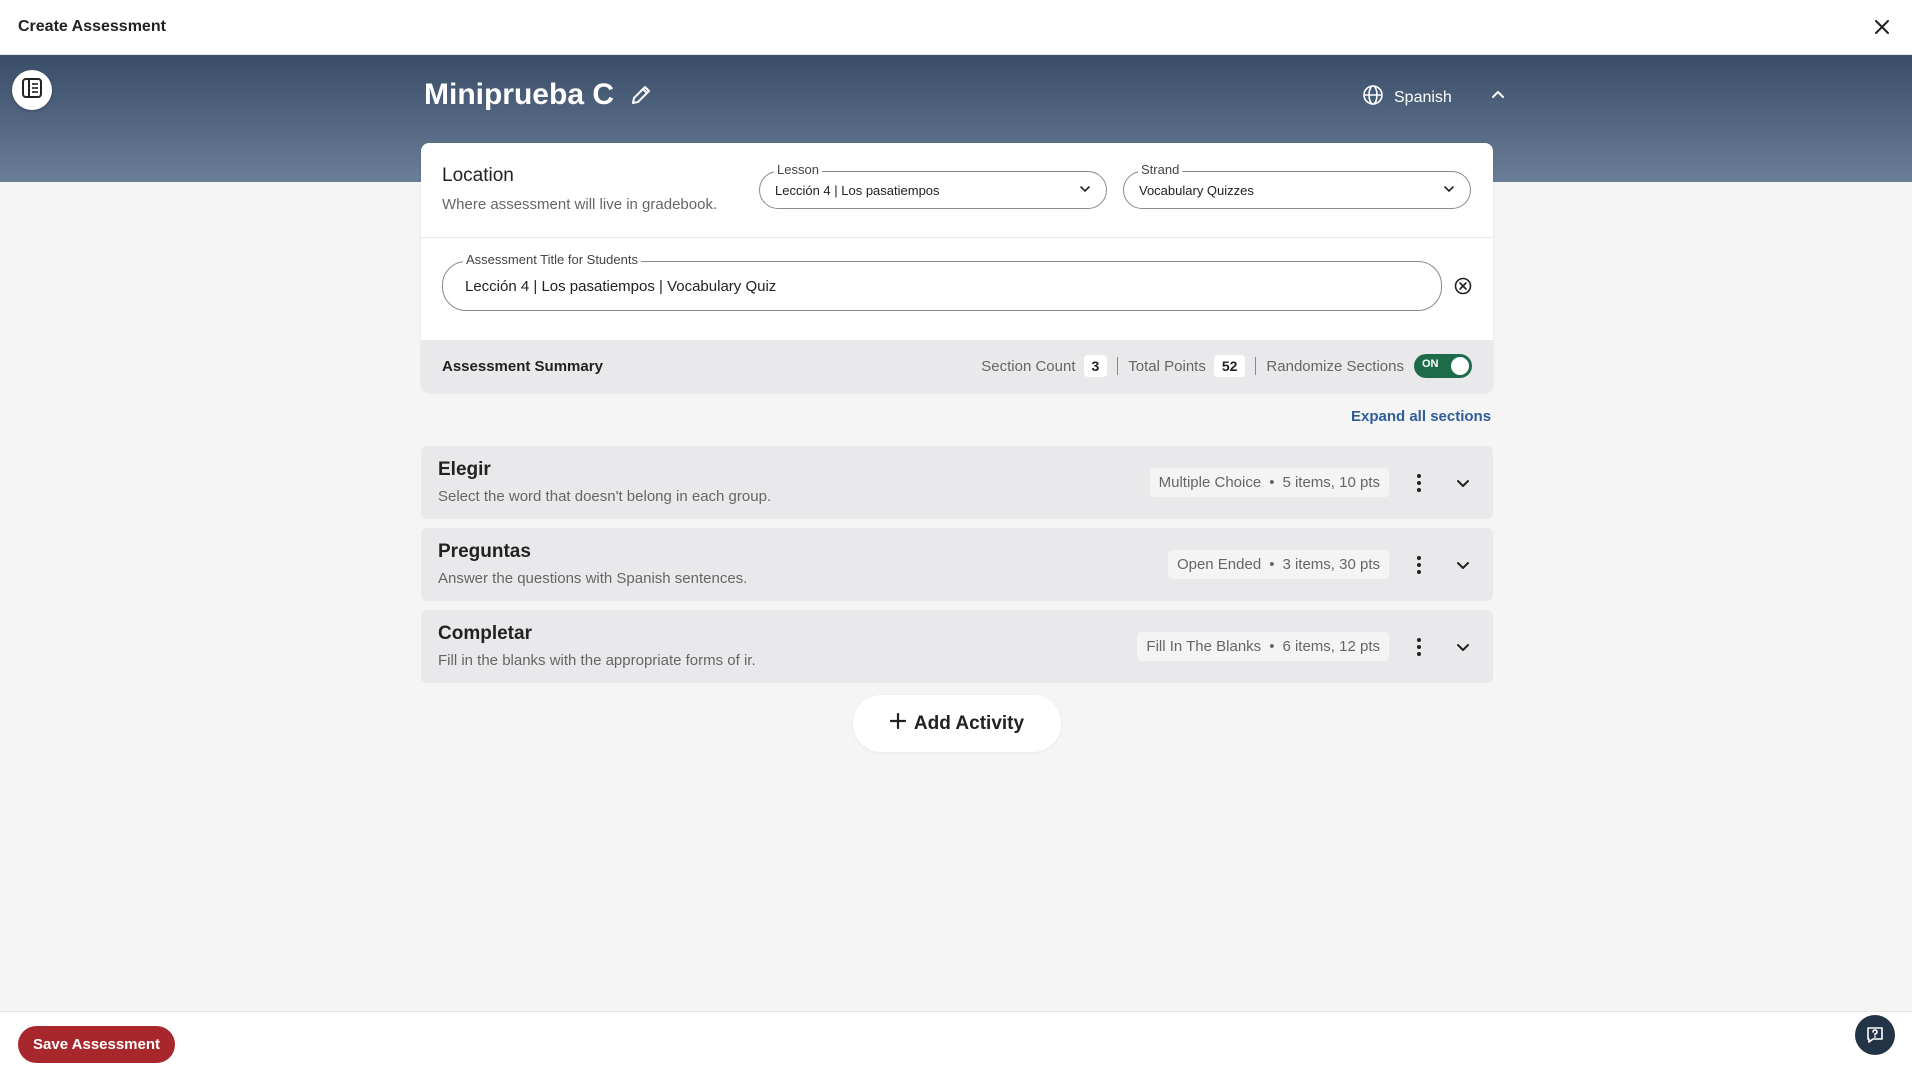  Describe the element at coordinates (969, 723) in the screenshot. I see `add-activity-label: Add Activity` at that location.